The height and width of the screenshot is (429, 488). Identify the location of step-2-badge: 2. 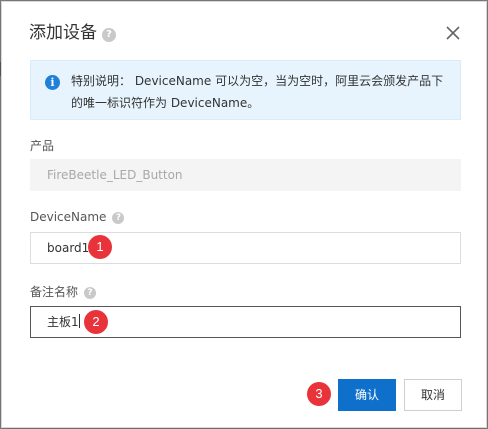
(96, 322).